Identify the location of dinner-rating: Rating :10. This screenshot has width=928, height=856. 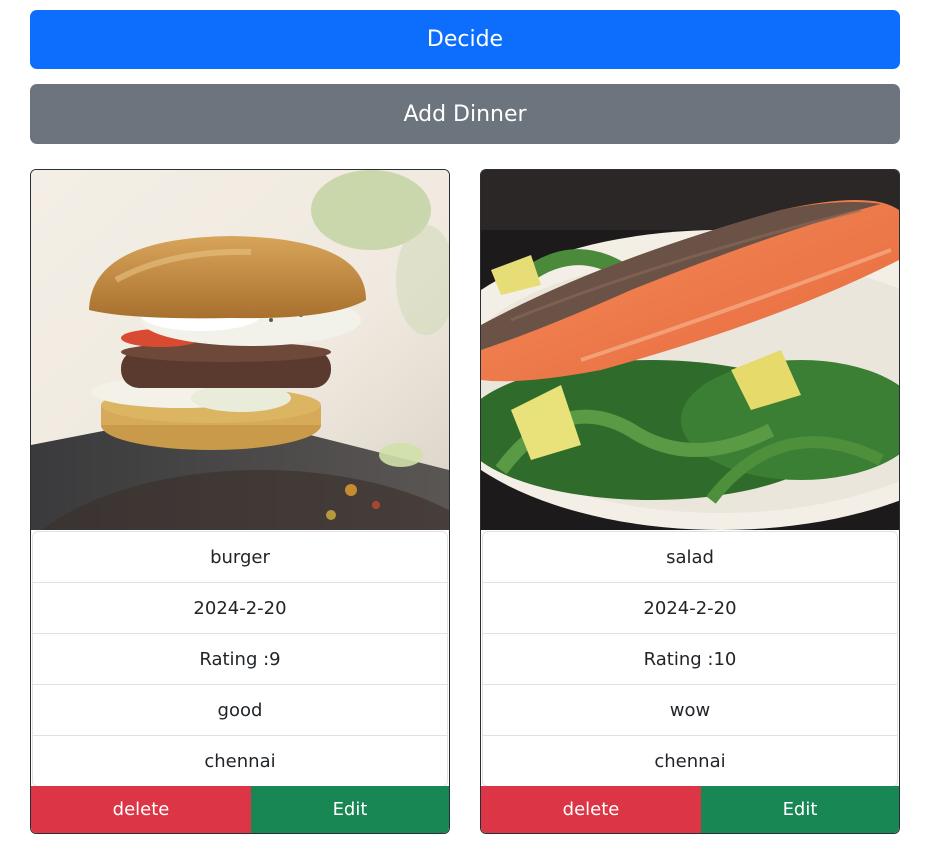
(690, 658).